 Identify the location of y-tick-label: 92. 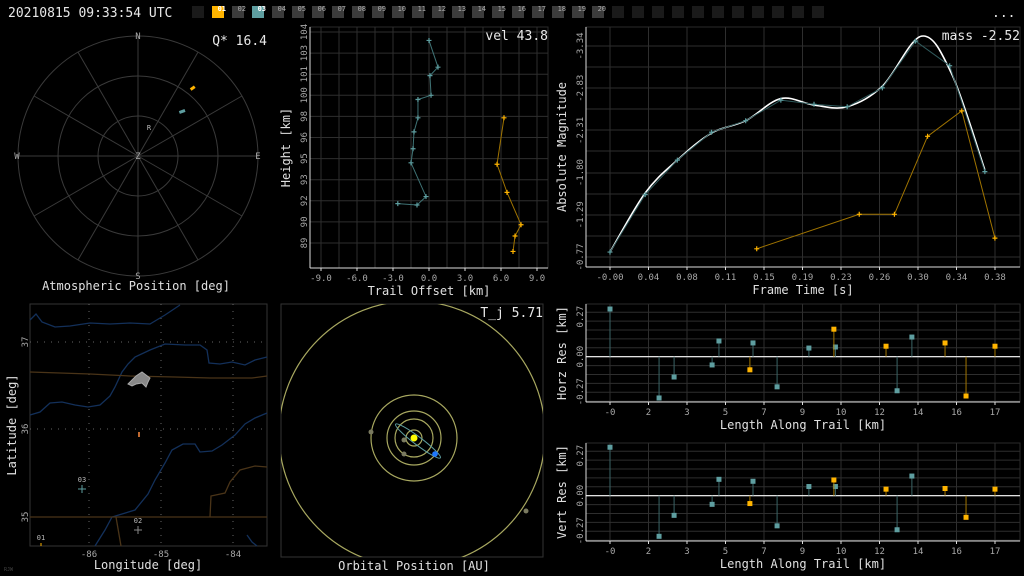
(305, 200).